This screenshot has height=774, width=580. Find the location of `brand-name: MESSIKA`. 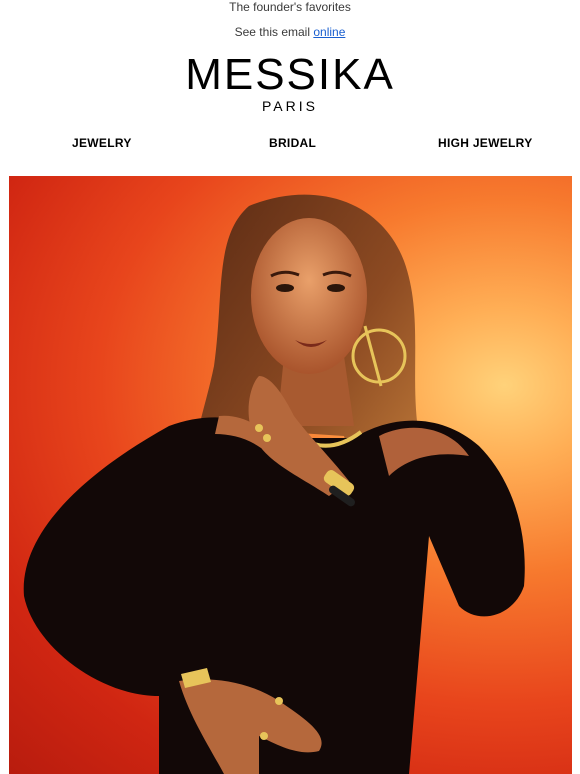

brand-name: MESSIKA is located at coordinates (290, 74).